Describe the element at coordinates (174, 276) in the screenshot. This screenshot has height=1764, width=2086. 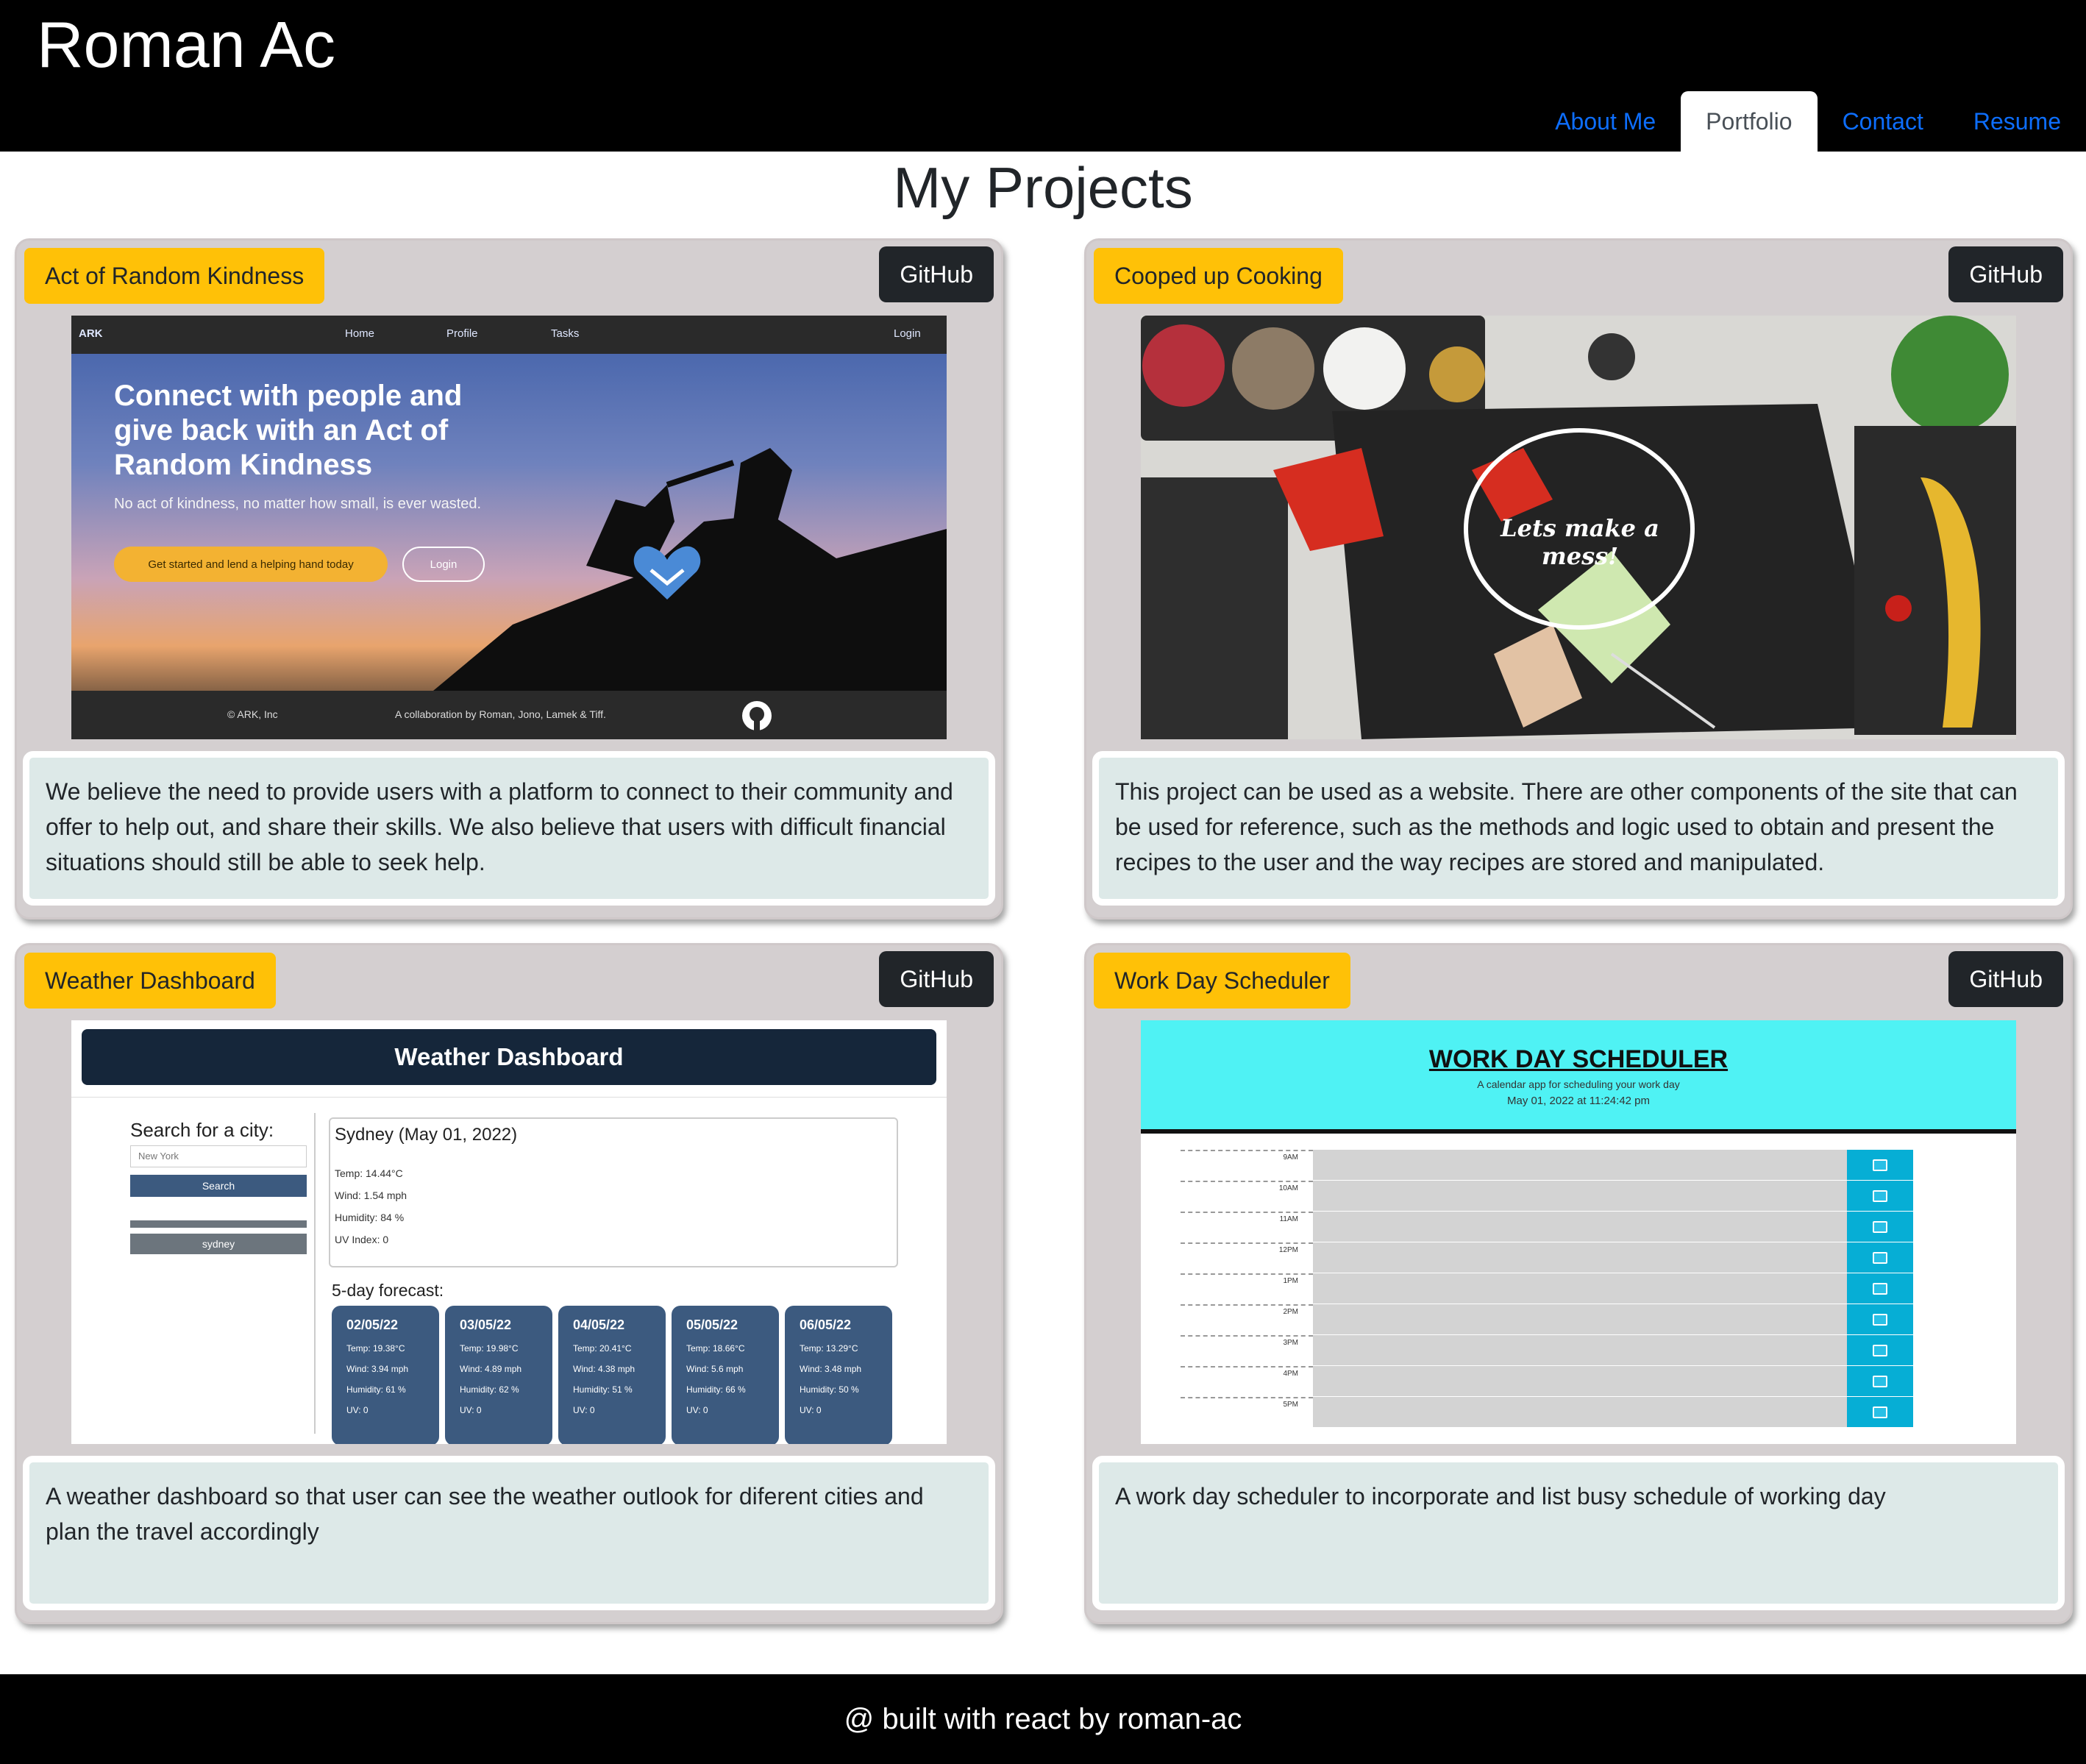
I see `project-title: Act of Random Kindness` at that location.